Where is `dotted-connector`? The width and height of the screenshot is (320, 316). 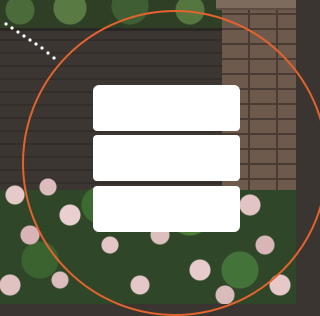
dotted-connector is located at coordinates (30, 41).